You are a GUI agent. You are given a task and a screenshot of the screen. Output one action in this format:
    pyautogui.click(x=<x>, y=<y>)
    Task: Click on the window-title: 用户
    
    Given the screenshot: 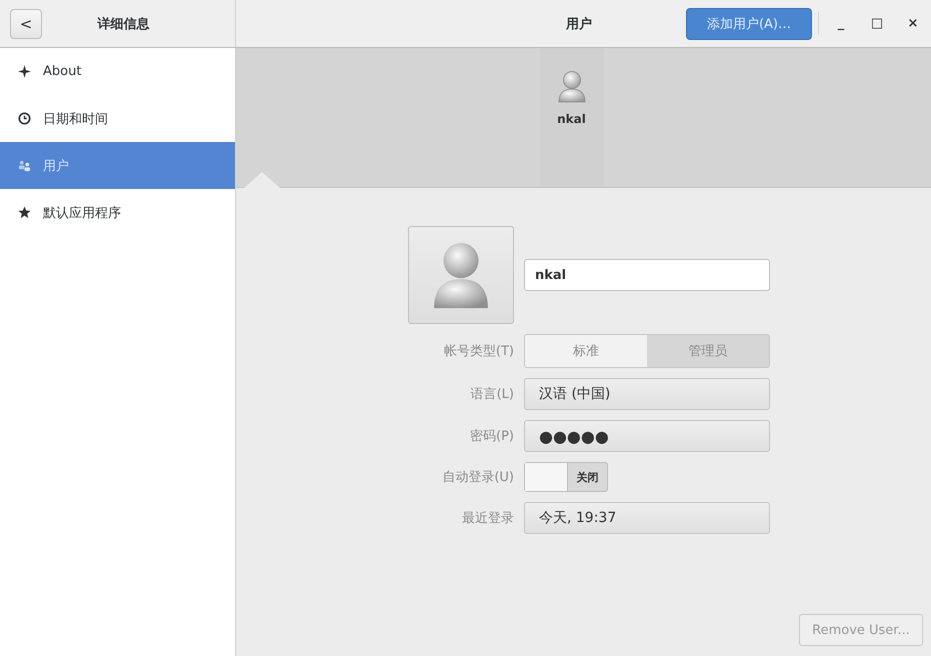 What is the action you would take?
    pyautogui.click(x=579, y=24)
    